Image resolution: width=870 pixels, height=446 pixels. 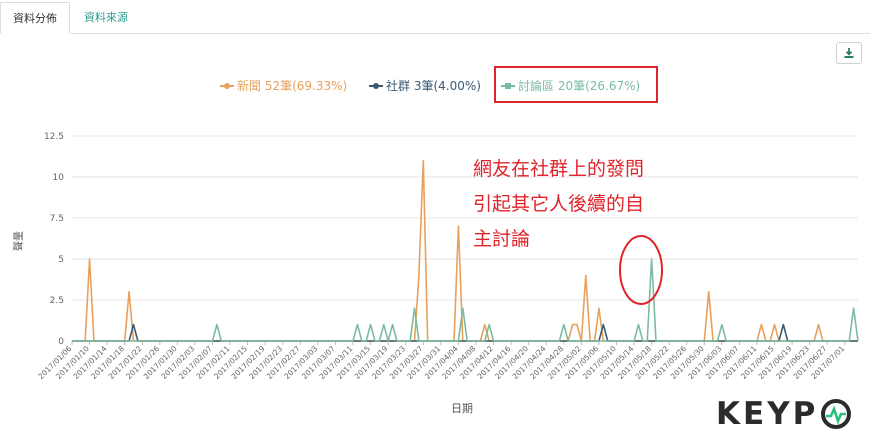 What do you see at coordinates (61, 260) in the screenshot?
I see `y-tick-label: 5` at bounding box center [61, 260].